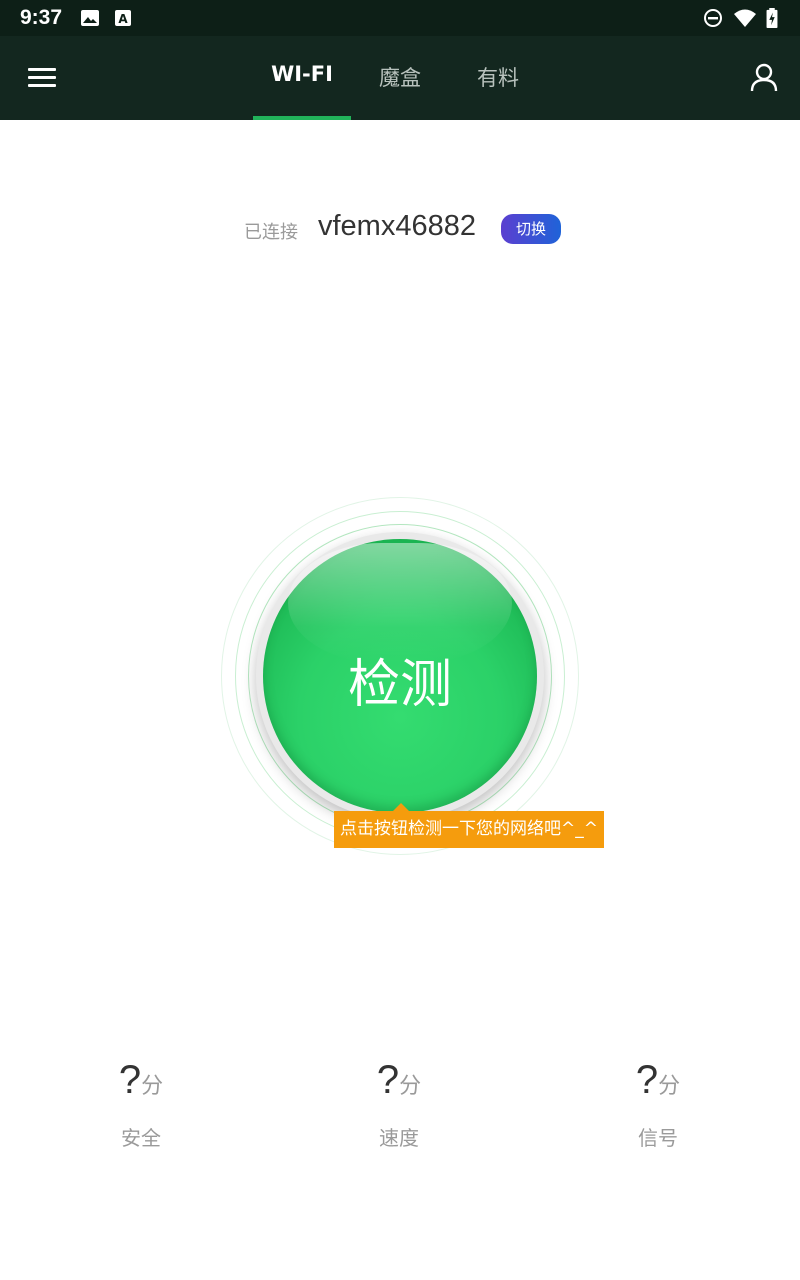  What do you see at coordinates (400, 18) in the screenshot?
I see `status-bar: 9:37 A` at bounding box center [400, 18].